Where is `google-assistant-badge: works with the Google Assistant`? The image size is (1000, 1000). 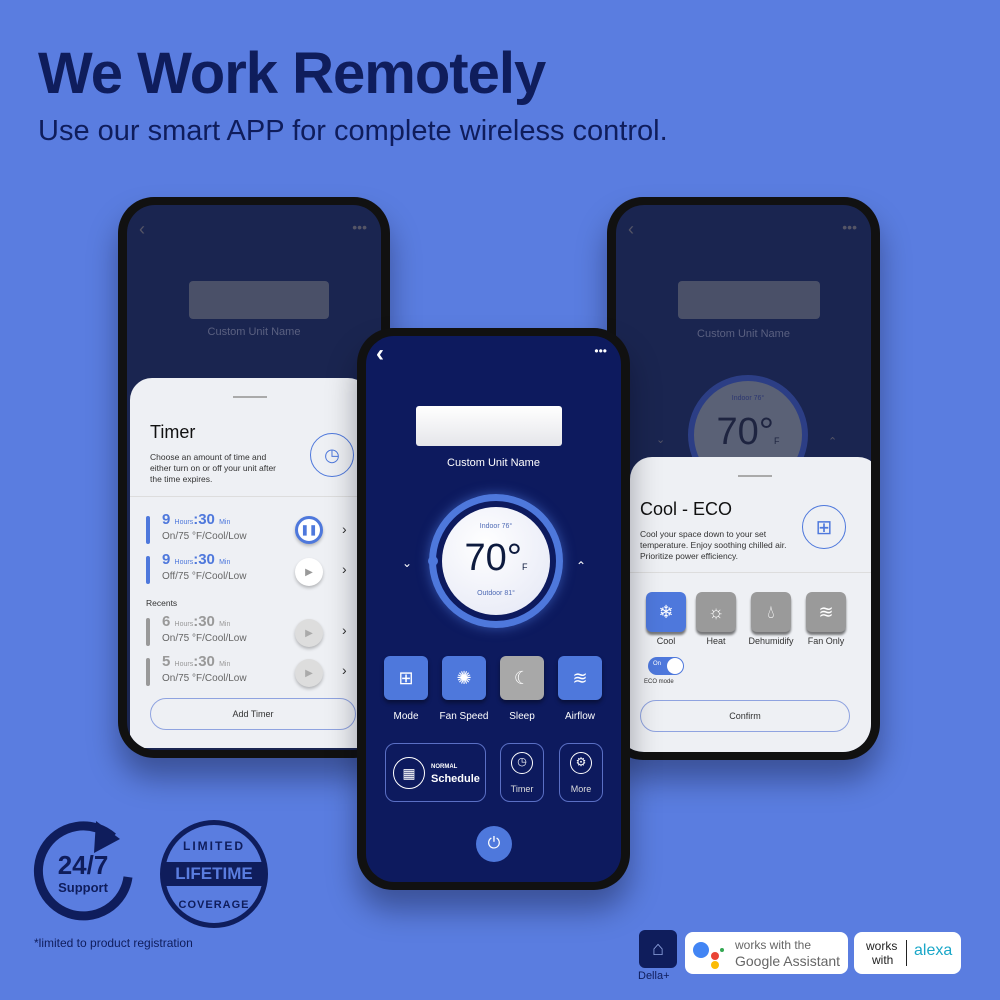
google-assistant-badge: works with the Google Assistant is located at coordinates (766, 953).